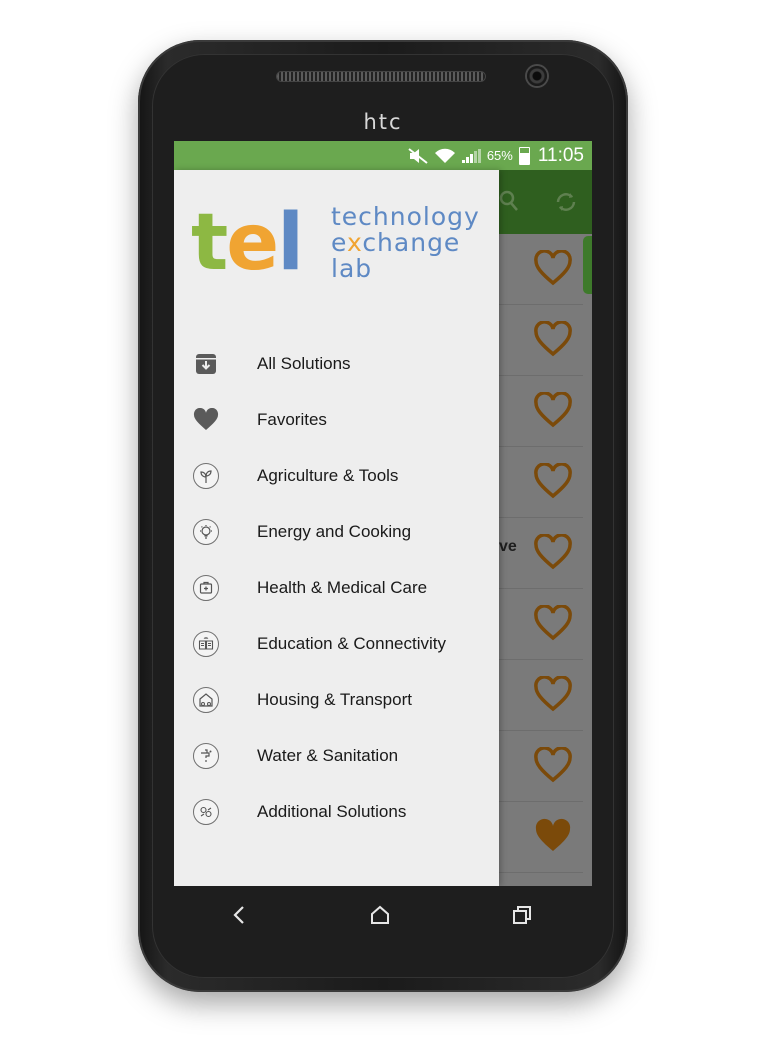  I want to click on refresh-icon, so click(566, 202).